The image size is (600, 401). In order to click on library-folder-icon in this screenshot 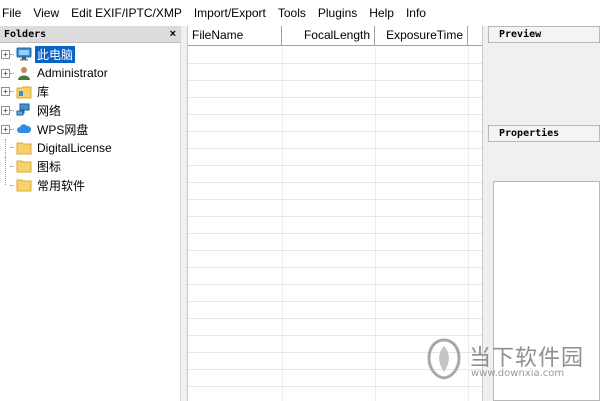, I will do `click(24, 92)`.